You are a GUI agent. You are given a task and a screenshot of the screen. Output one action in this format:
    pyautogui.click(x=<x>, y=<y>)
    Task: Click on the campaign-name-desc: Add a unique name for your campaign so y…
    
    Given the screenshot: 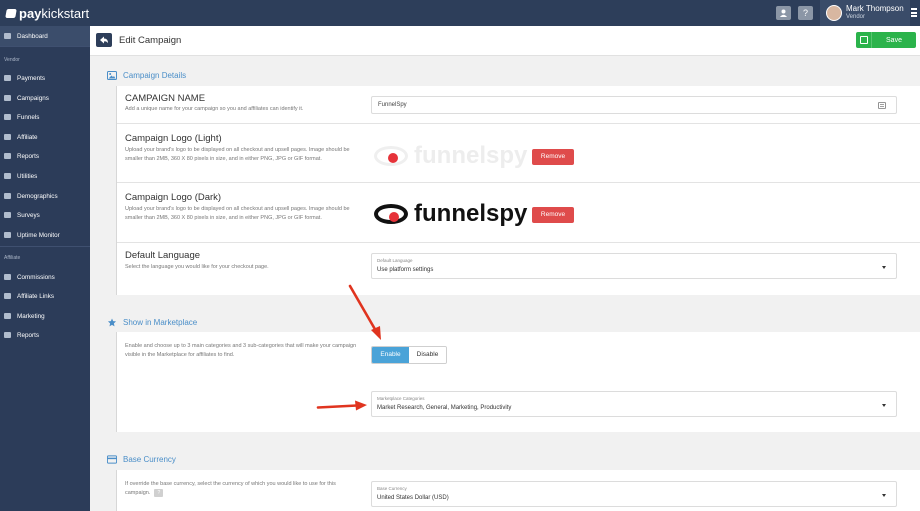 What is the action you would take?
    pyautogui.click(x=214, y=109)
    